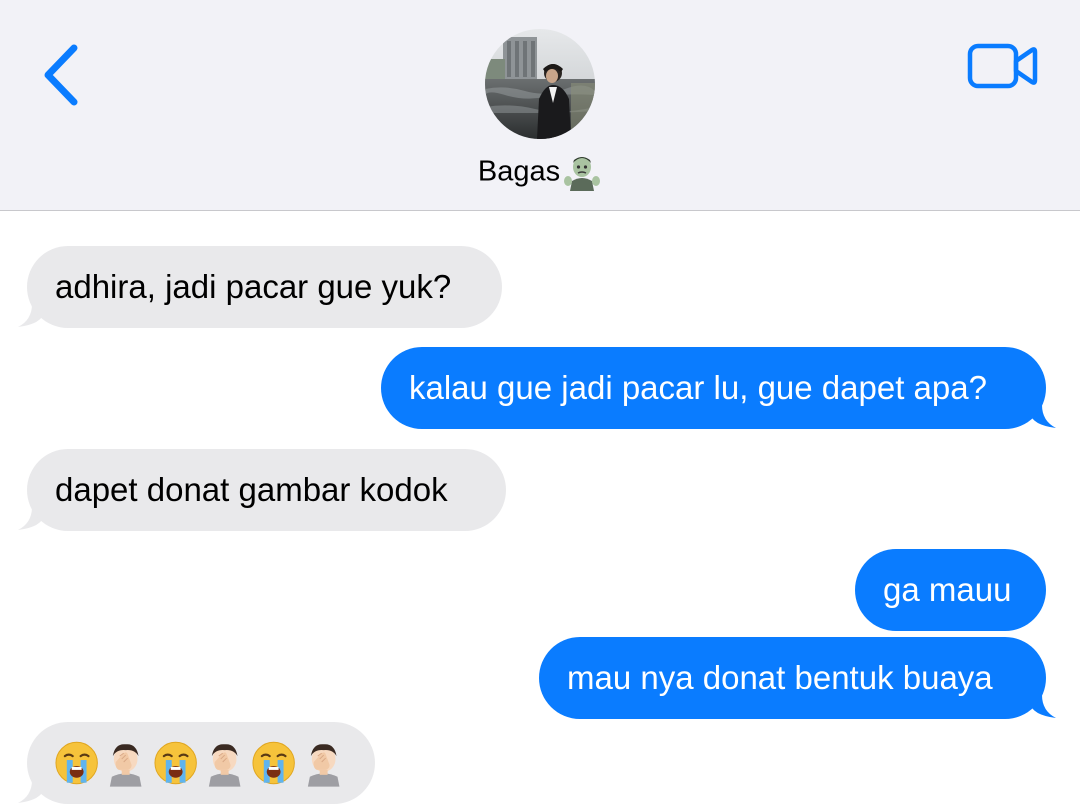  I want to click on contact-name: Bagas, so click(540, 171).